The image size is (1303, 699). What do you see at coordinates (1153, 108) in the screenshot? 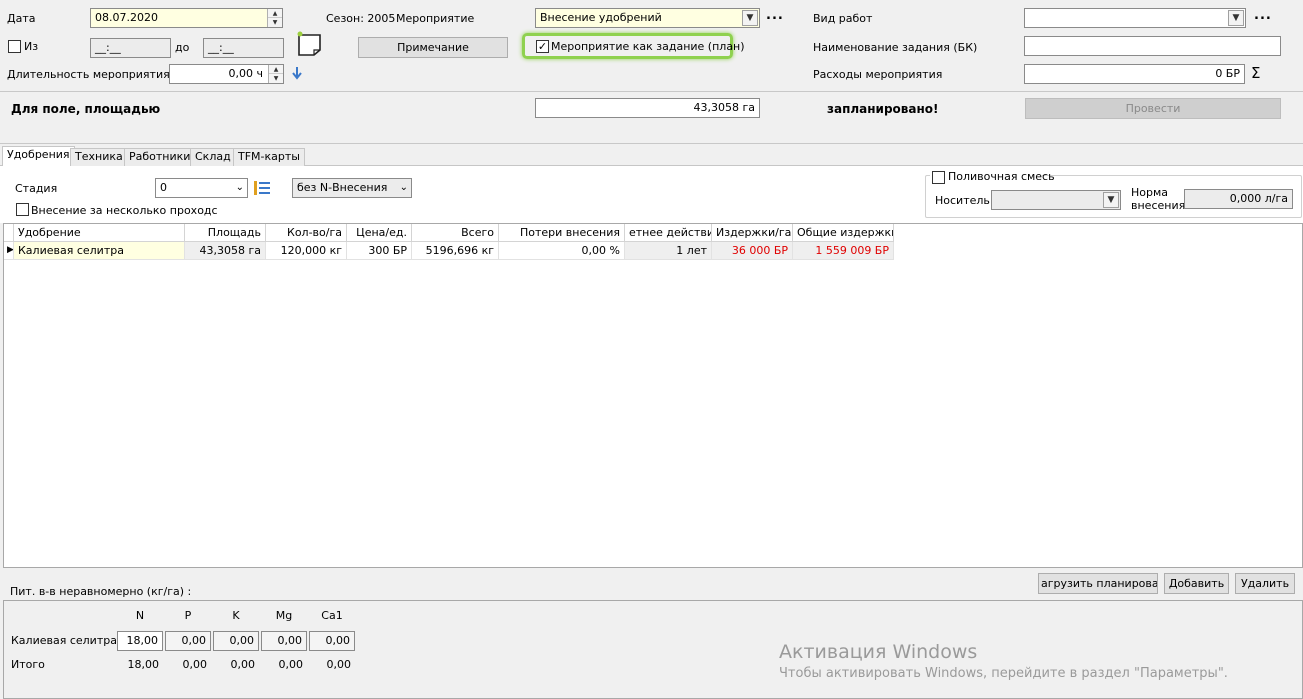
I see `post-button: Провести` at bounding box center [1153, 108].